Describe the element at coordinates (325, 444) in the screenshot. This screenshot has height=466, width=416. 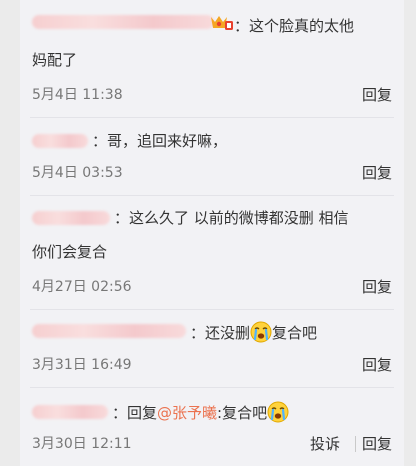
I see `report-button: 投诉` at that location.